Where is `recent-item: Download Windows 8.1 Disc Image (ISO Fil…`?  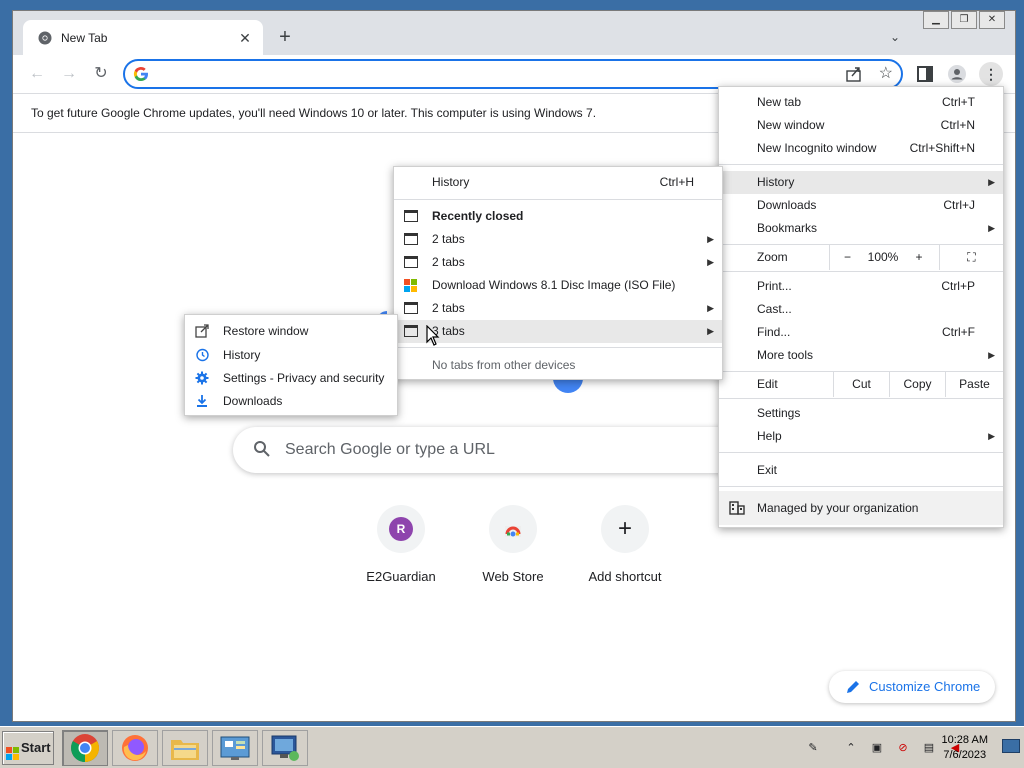
recent-item: Download Windows 8.1 Disc Image (ISO Fil… is located at coordinates (558, 285).